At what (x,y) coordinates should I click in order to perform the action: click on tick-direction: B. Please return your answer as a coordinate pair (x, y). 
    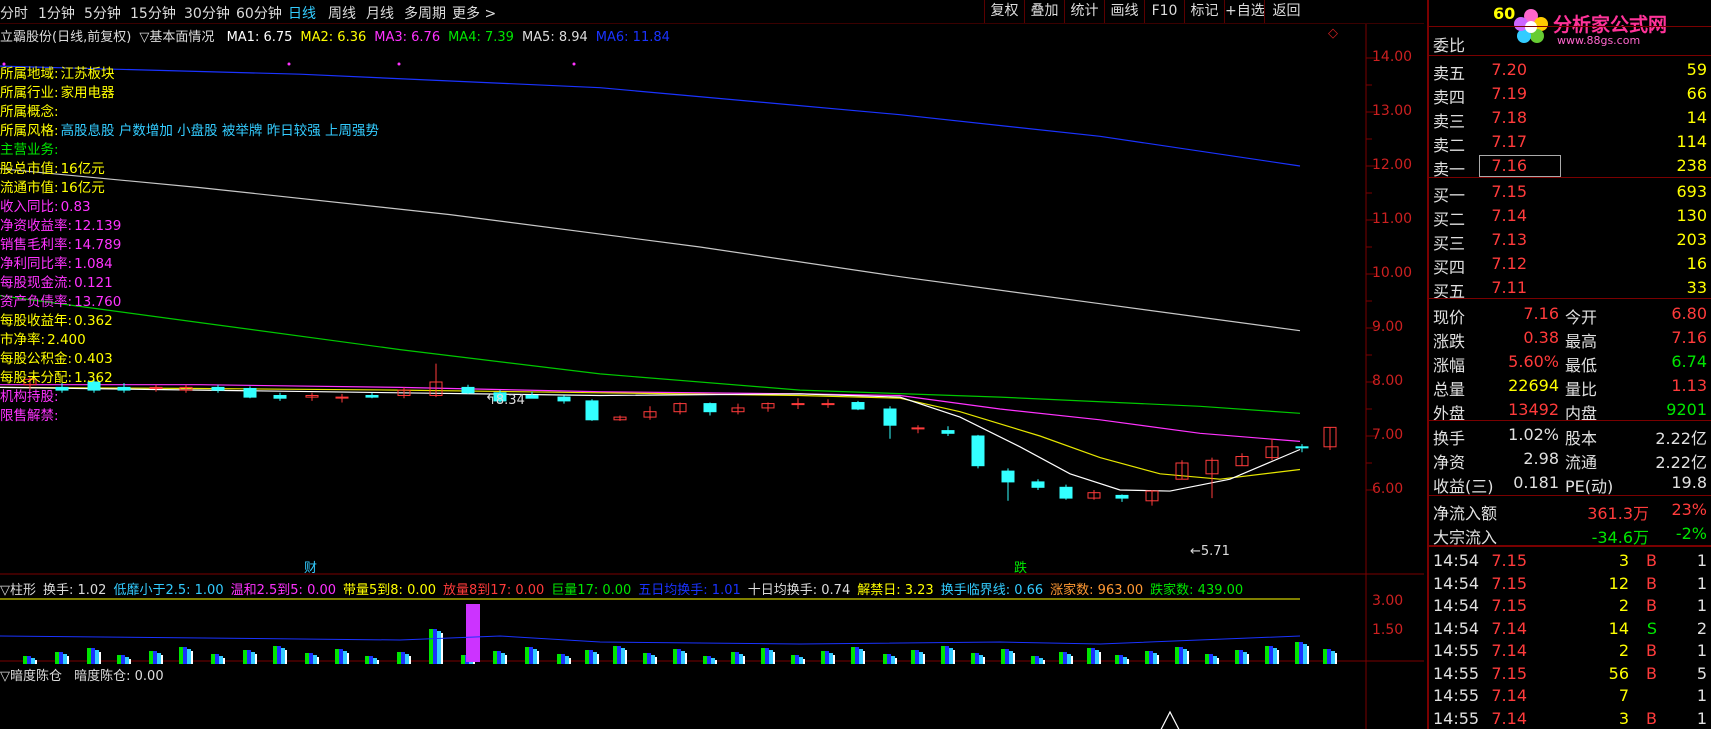
    Looking at the image, I should click on (1651, 650).